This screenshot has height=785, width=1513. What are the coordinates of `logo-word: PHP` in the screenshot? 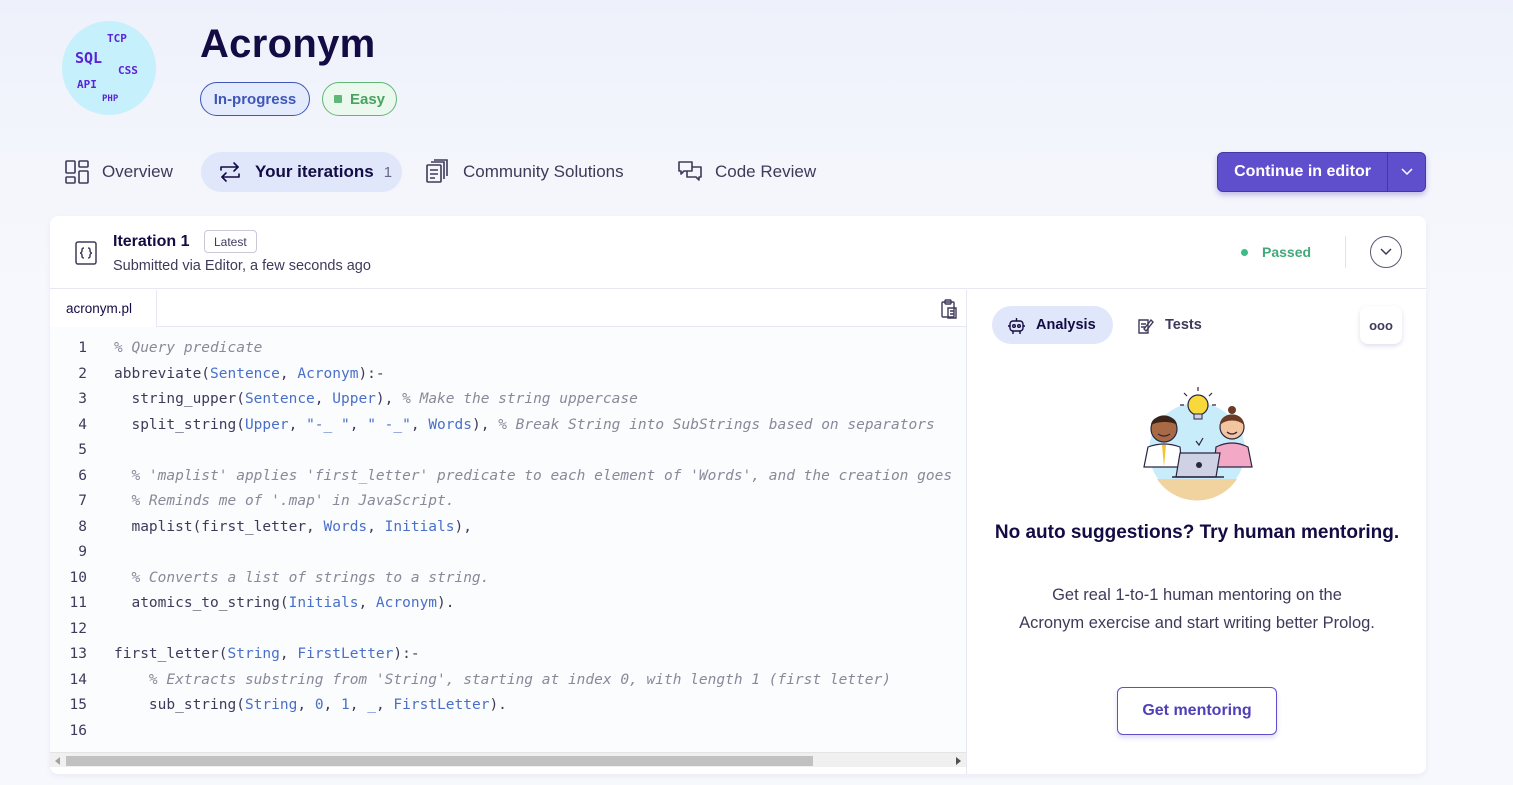 It's located at (110, 99).